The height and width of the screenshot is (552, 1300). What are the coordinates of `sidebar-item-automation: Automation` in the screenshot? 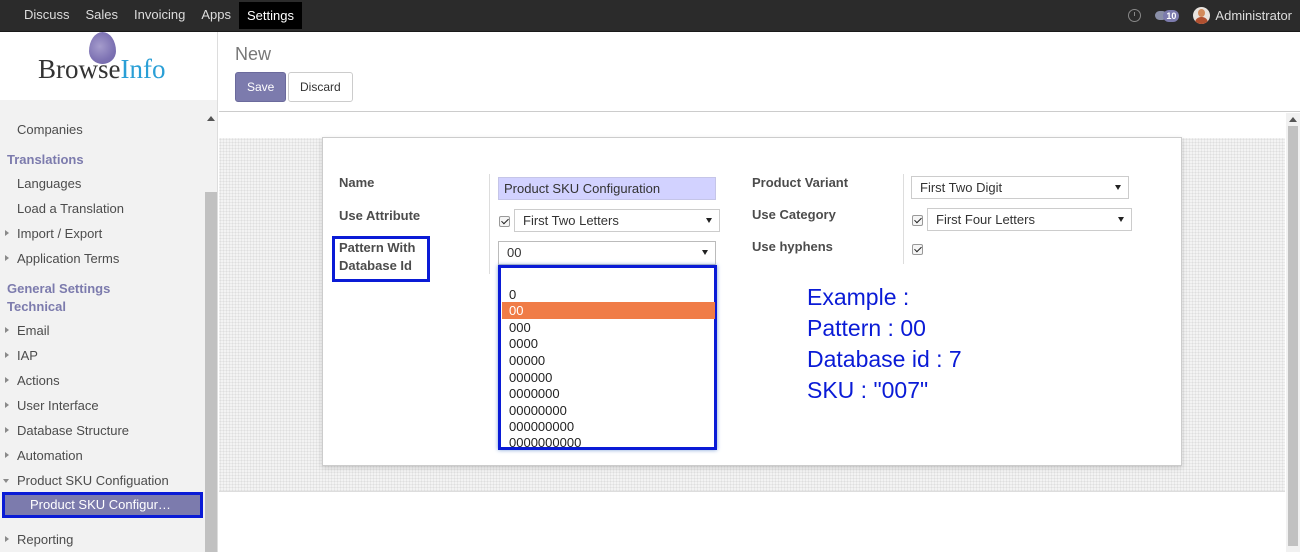 It's located at (102, 455).